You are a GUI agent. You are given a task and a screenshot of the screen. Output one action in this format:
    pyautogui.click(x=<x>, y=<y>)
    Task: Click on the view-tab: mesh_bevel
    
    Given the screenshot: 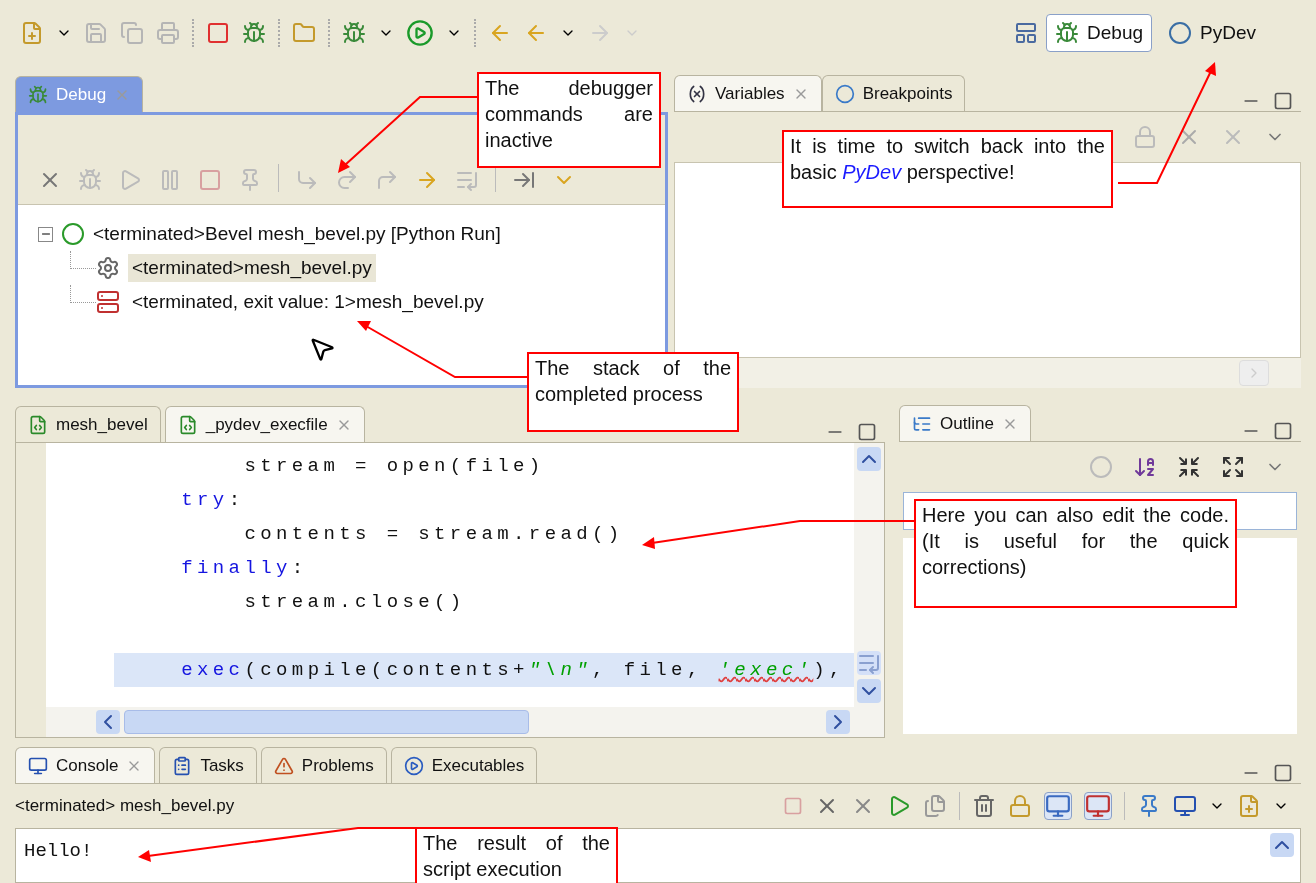 What is the action you would take?
    pyautogui.click(x=88, y=424)
    